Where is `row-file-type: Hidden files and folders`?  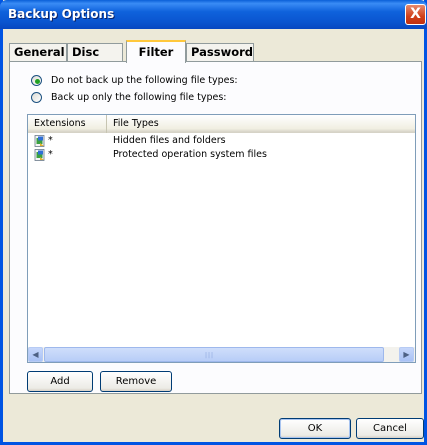
row-file-type: Hidden files and folders is located at coordinates (169, 140).